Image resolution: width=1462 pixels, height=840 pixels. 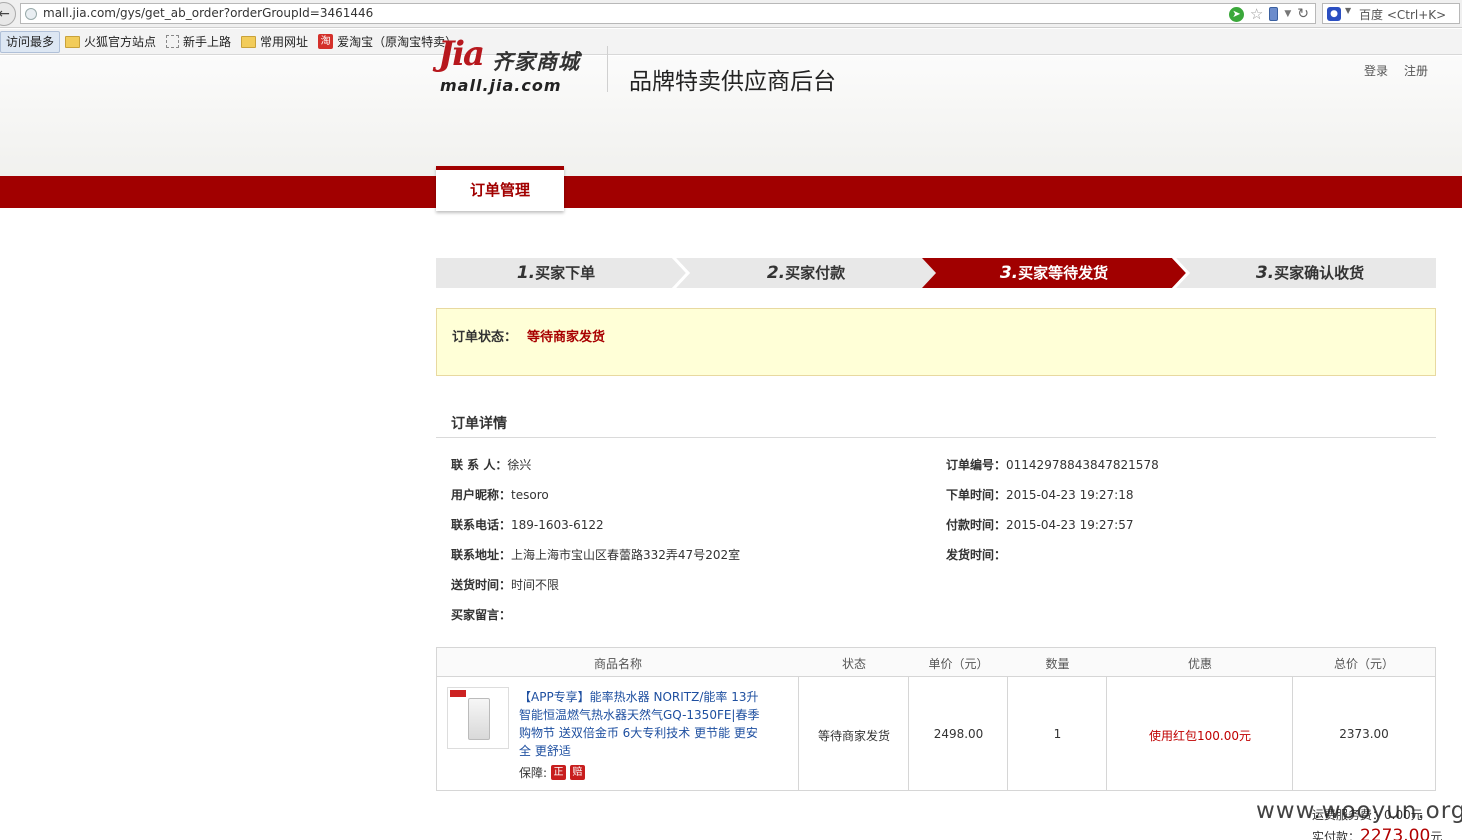 I want to click on watermark: www.wooyun.org, so click(x=1359, y=811).